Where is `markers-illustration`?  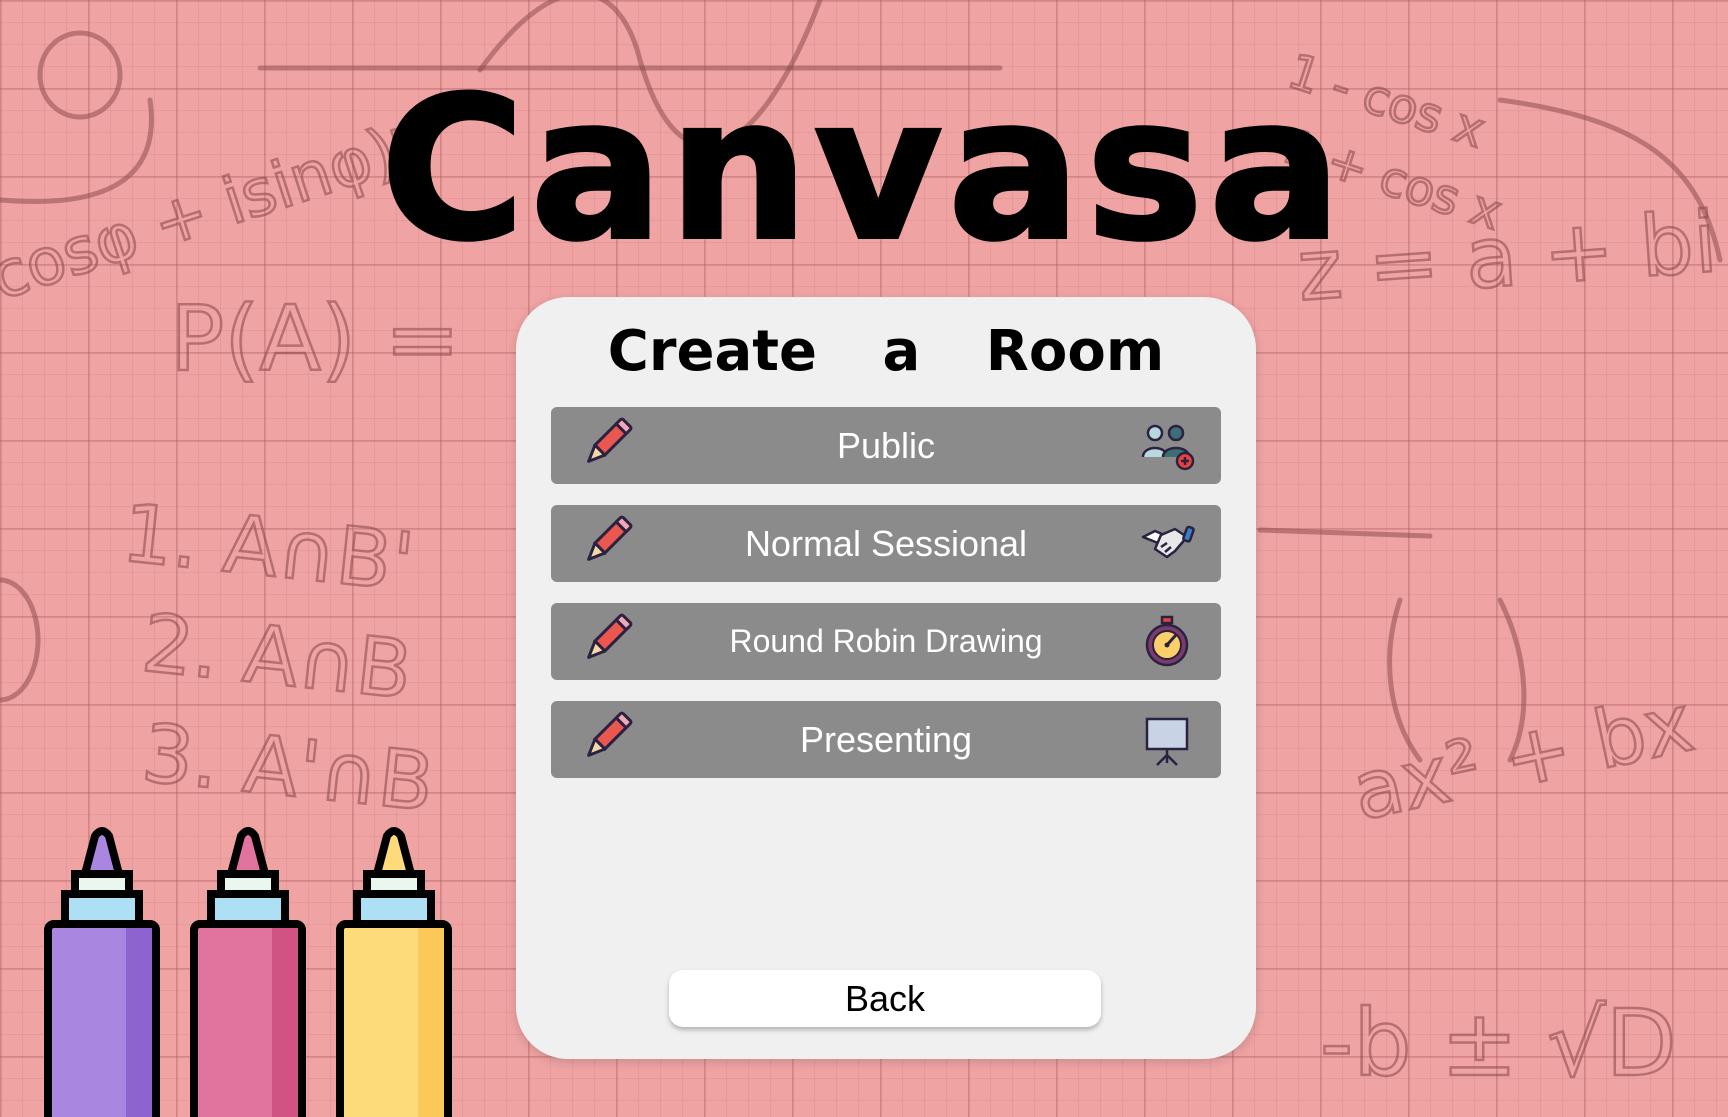 markers-illustration is located at coordinates (248, 972).